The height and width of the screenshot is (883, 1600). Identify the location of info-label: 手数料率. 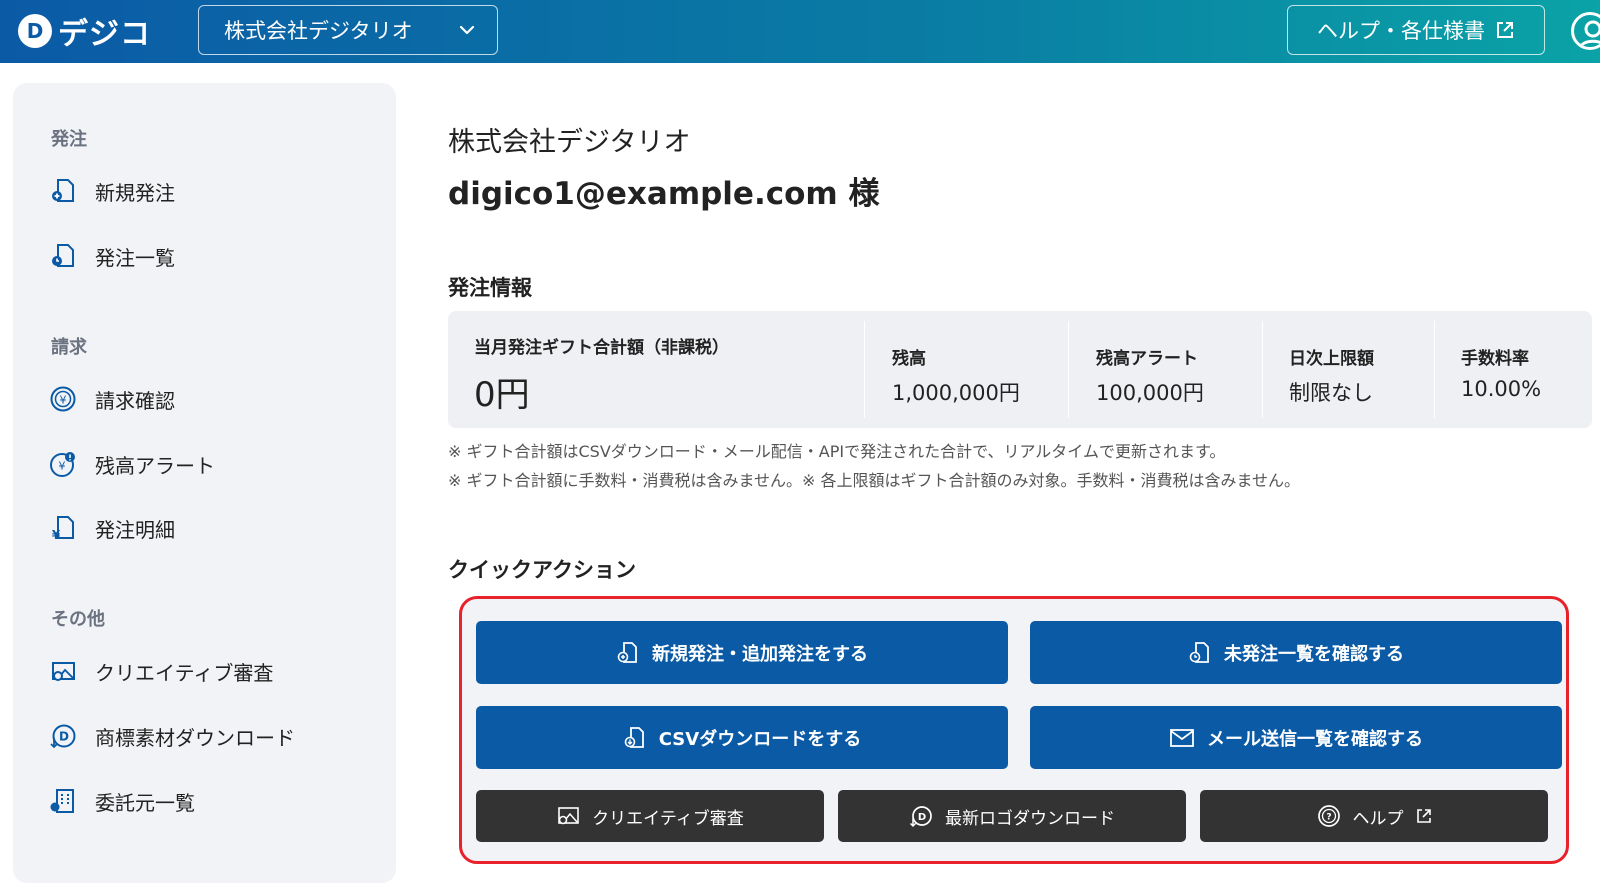
(1495, 359).